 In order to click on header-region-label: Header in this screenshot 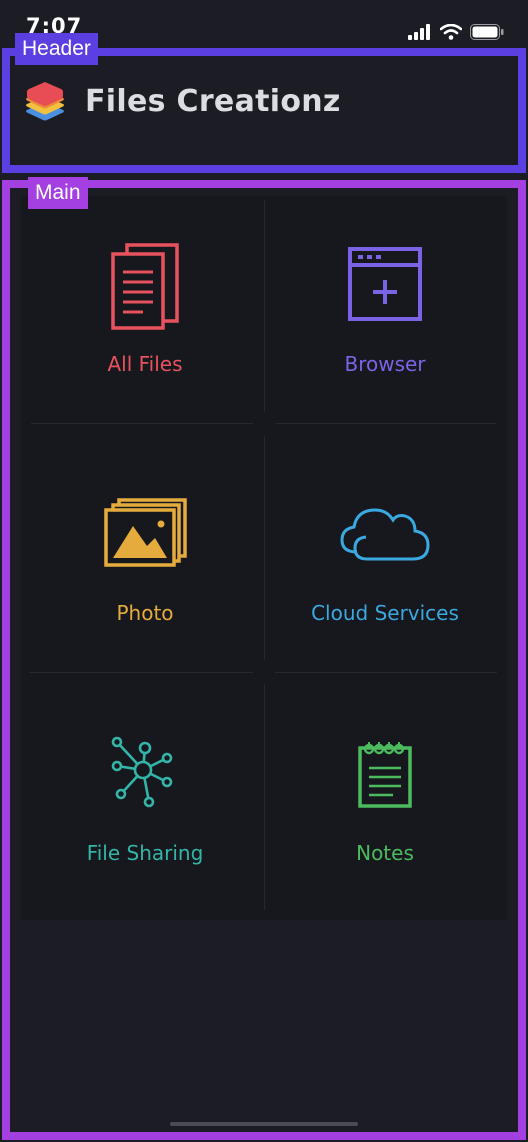, I will do `click(56, 49)`.